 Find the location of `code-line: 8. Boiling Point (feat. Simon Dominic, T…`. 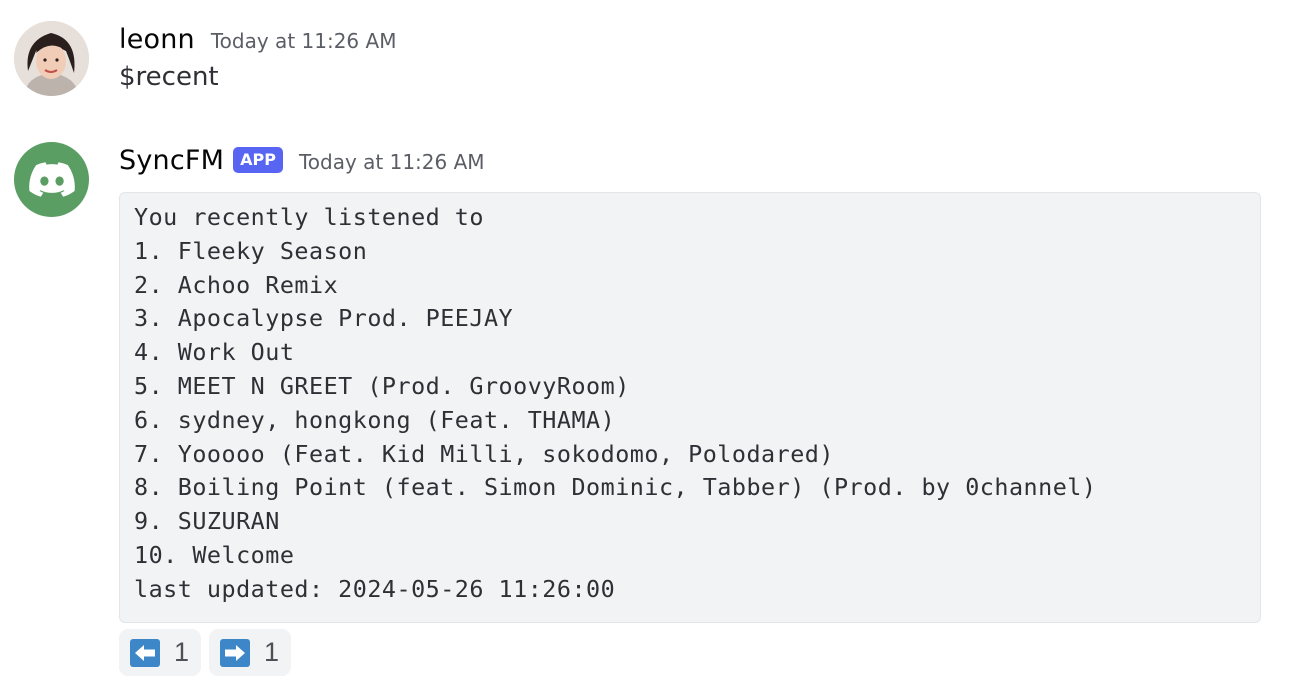

code-line: 8. Boiling Point (feat. Simon Dominic, T… is located at coordinates (615, 487).